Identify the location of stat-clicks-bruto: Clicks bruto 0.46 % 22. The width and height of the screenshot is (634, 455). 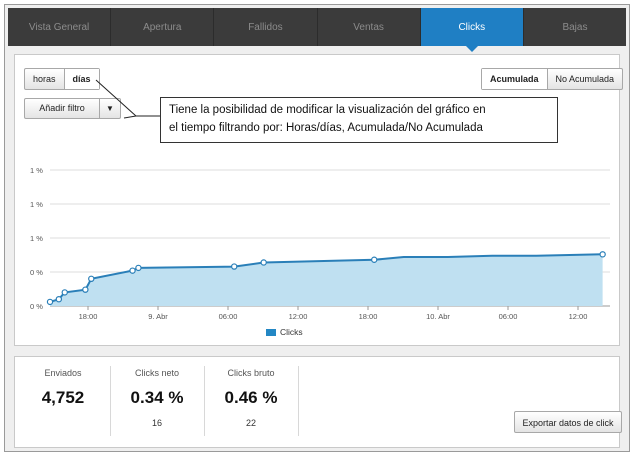
(251, 398).